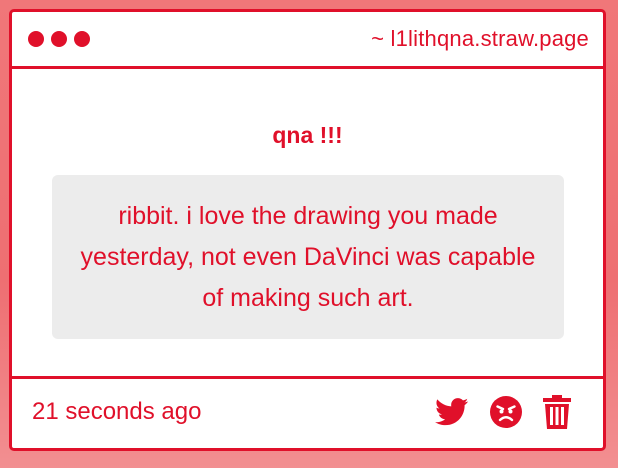 This screenshot has width=618, height=468. Describe the element at coordinates (307, 40) in the screenshot. I see `window-titlebar: ~ l1lithqna.straw.page` at that location.